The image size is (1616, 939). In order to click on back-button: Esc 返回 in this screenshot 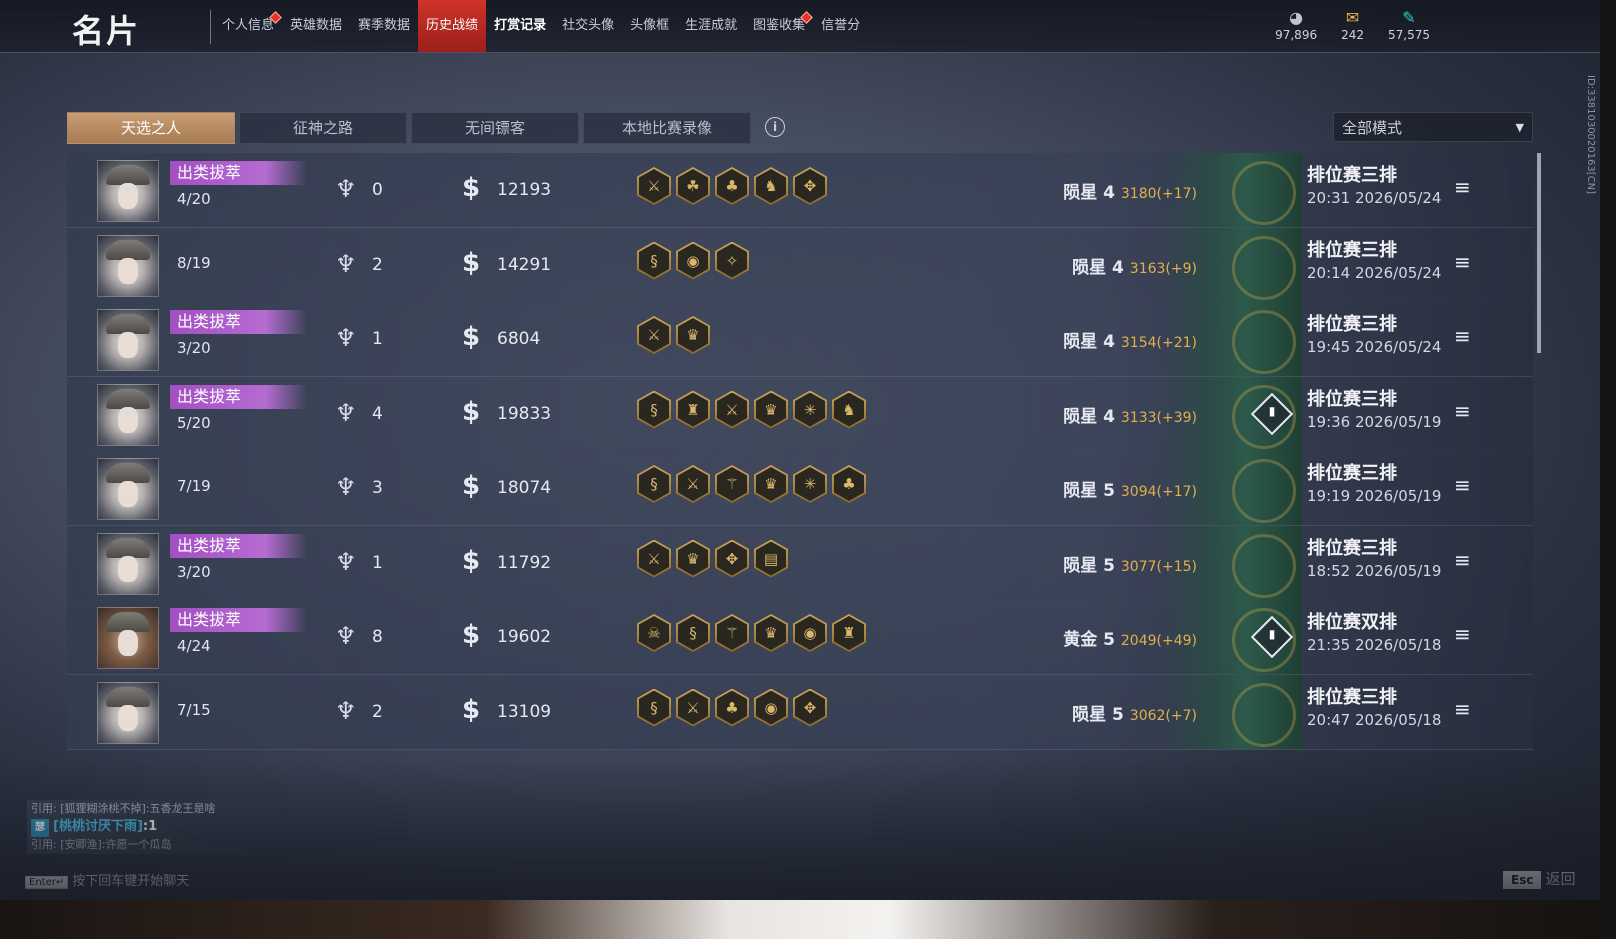, I will do `click(1539, 878)`.